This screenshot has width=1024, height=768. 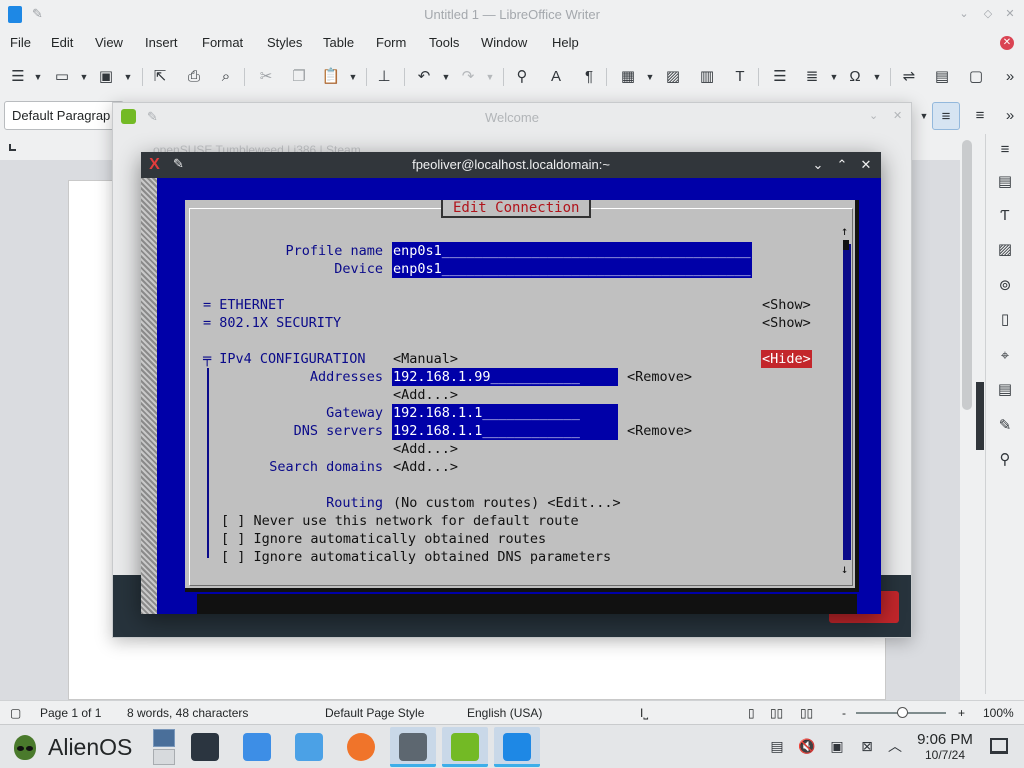 I want to click on zoom-level: 100%, so click(x=998, y=713).